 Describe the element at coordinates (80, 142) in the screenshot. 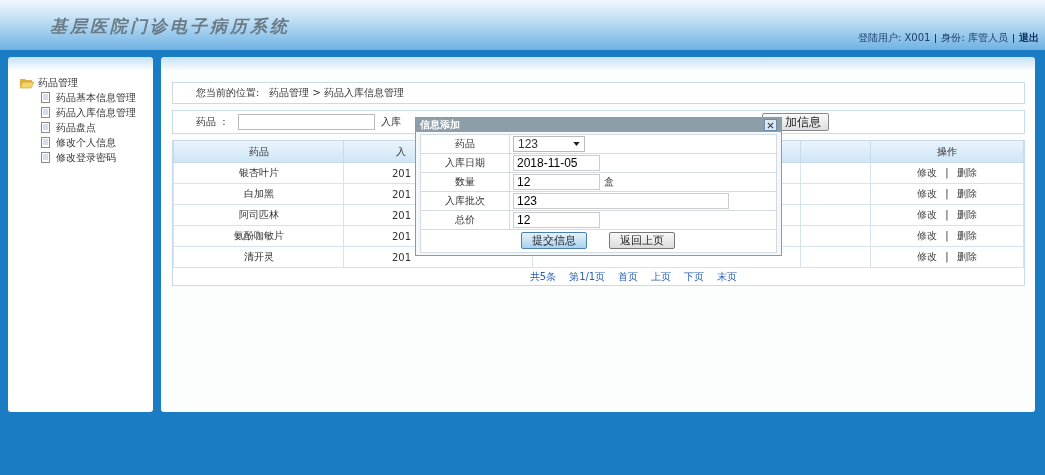

I see `sidebar-item: 修改个人信息` at that location.